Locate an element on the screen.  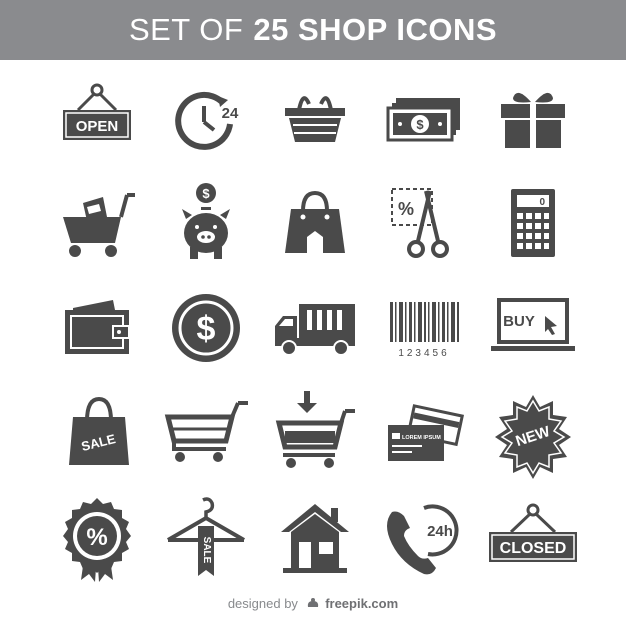
title-bold: 25 SHOP ICONS is located at coordinates (375, 29).